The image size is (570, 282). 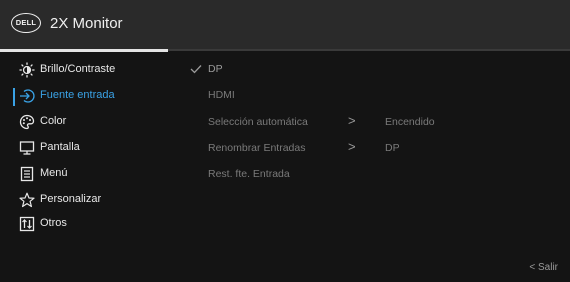 What do you see at coordinates (77, 95) in the screenshot?
I see `menu-item-label: Fuente entrada` at bounding box center [77, 95].